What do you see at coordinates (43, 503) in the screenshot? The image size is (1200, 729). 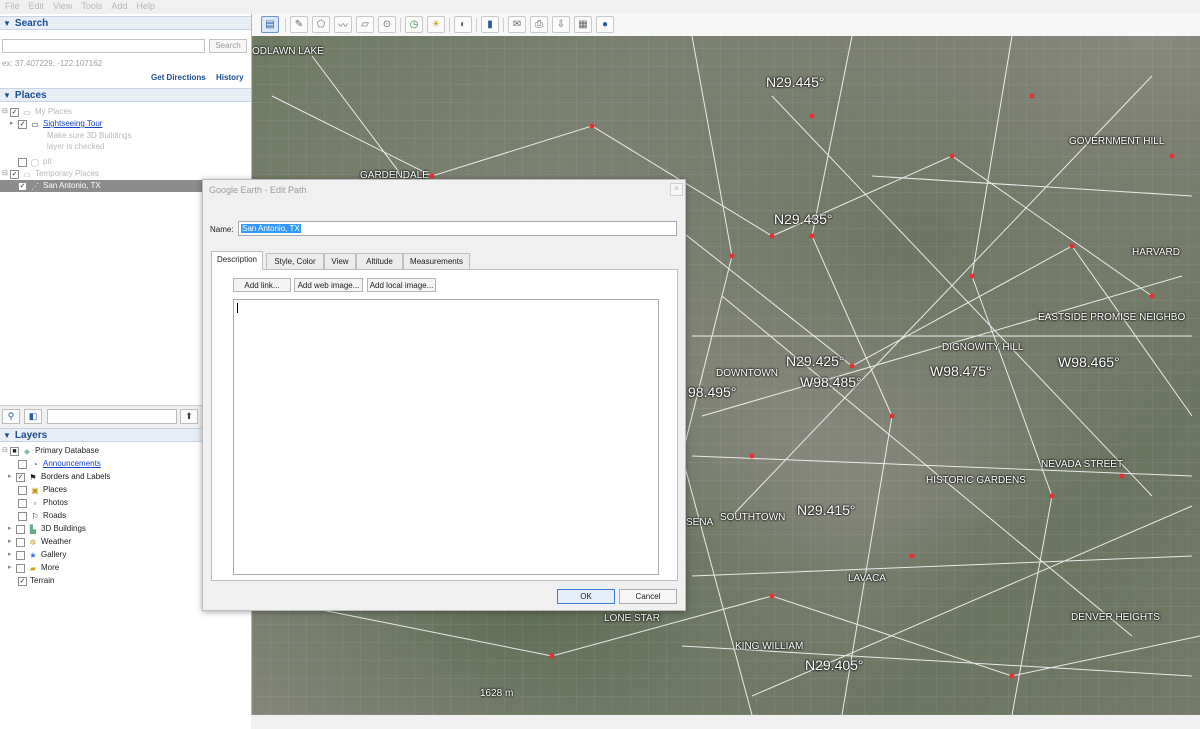 I see `layer-photos: ▫ Photos` at bounding box center [43, 503].